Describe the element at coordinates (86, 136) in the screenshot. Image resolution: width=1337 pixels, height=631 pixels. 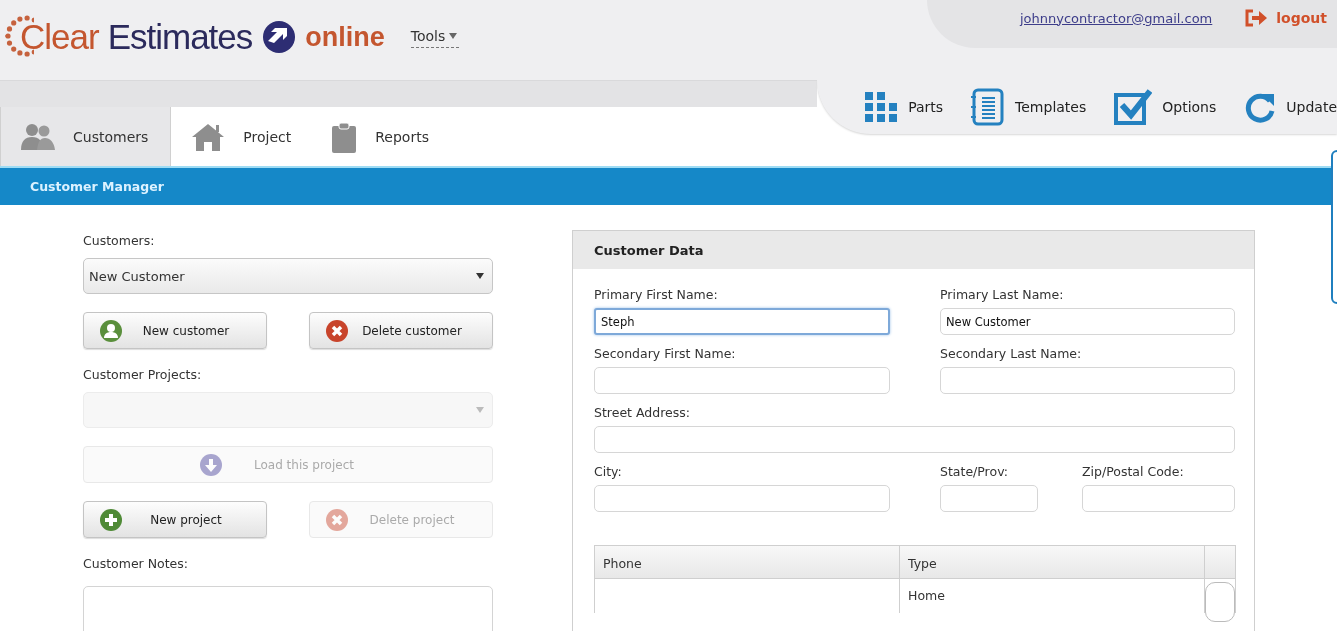
I see `tab: Customers` at that location.